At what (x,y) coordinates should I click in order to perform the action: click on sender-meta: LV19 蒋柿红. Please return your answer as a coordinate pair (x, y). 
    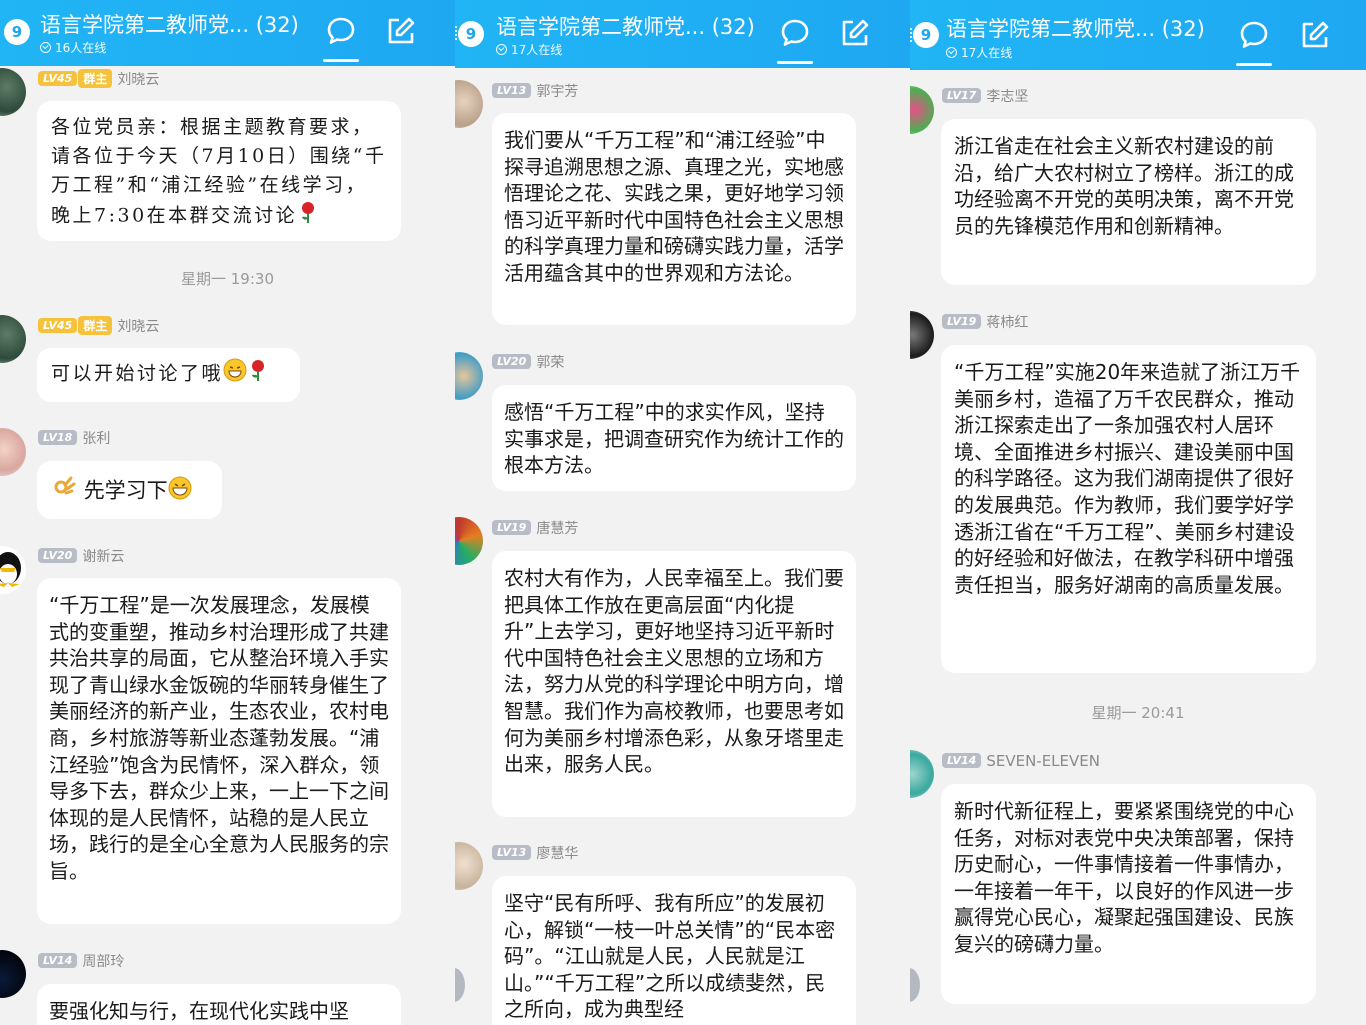
    Looking at the image, I should click on (985, 321).